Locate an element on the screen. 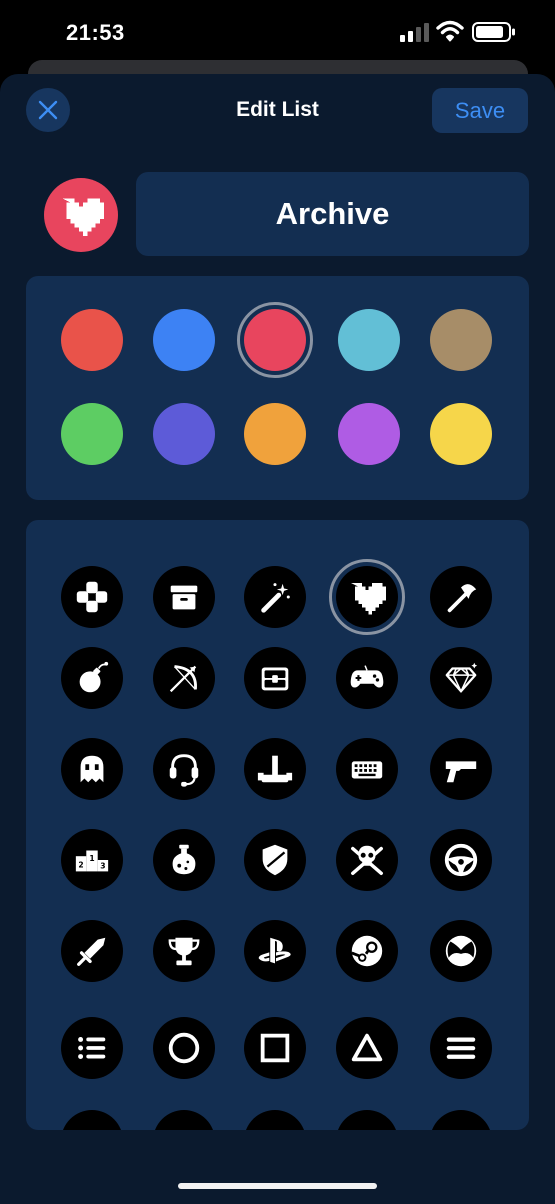  circle-icon is located at coordinates (184, 1048).